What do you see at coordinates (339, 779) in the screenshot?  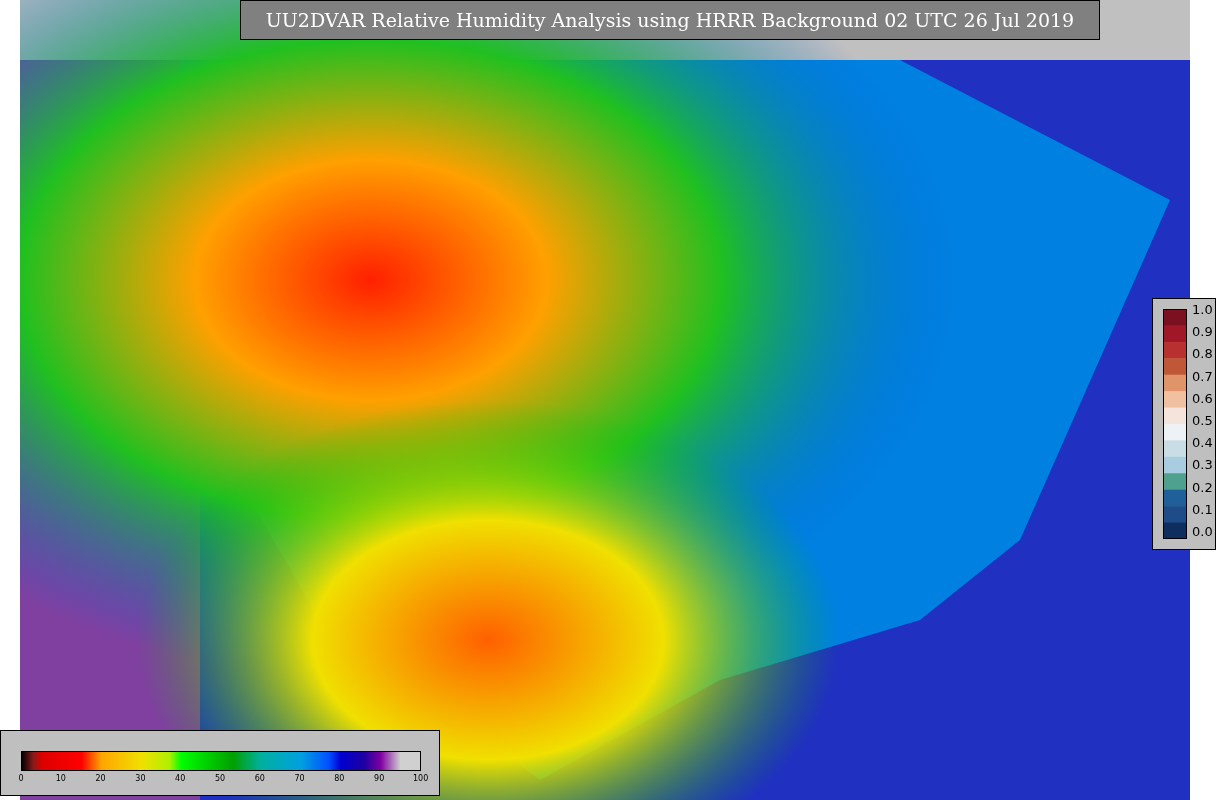 I see `legend-tick-label: 80` at bounding box center [339, 779].